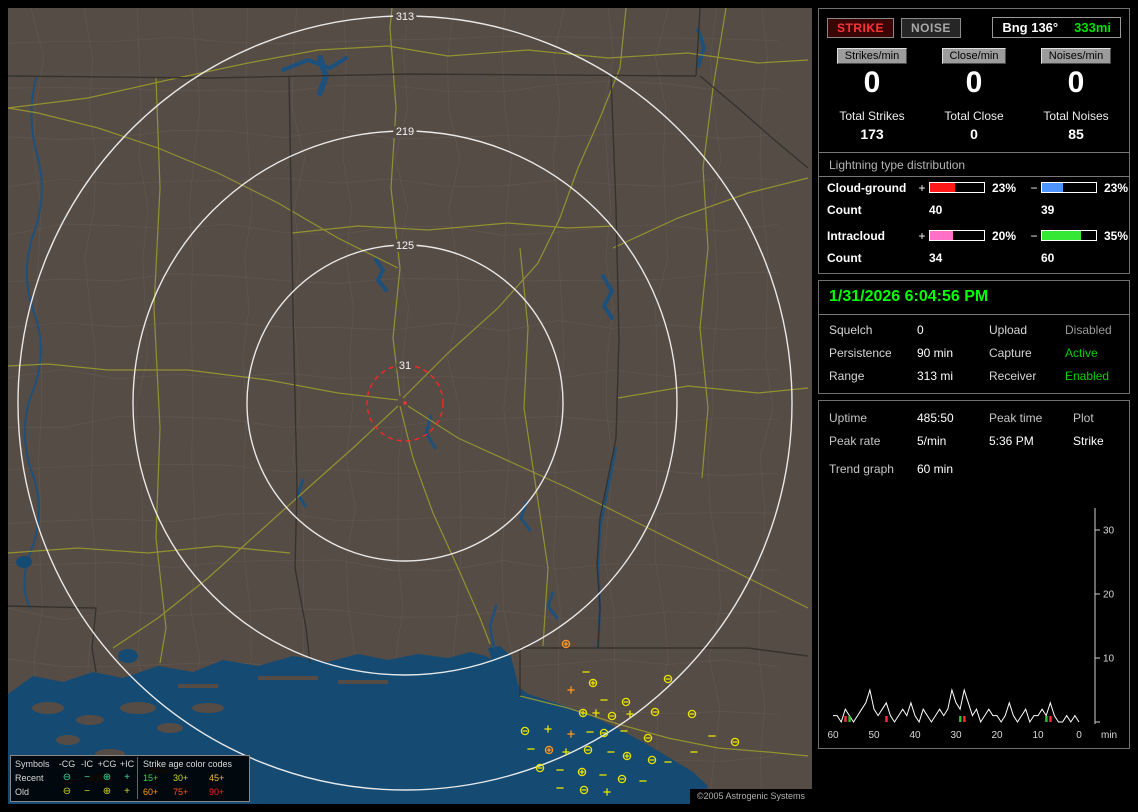 This screenshot has height=812, width=1138. I want to click on cg-pos-percent: 23%, so click(1004, 187).